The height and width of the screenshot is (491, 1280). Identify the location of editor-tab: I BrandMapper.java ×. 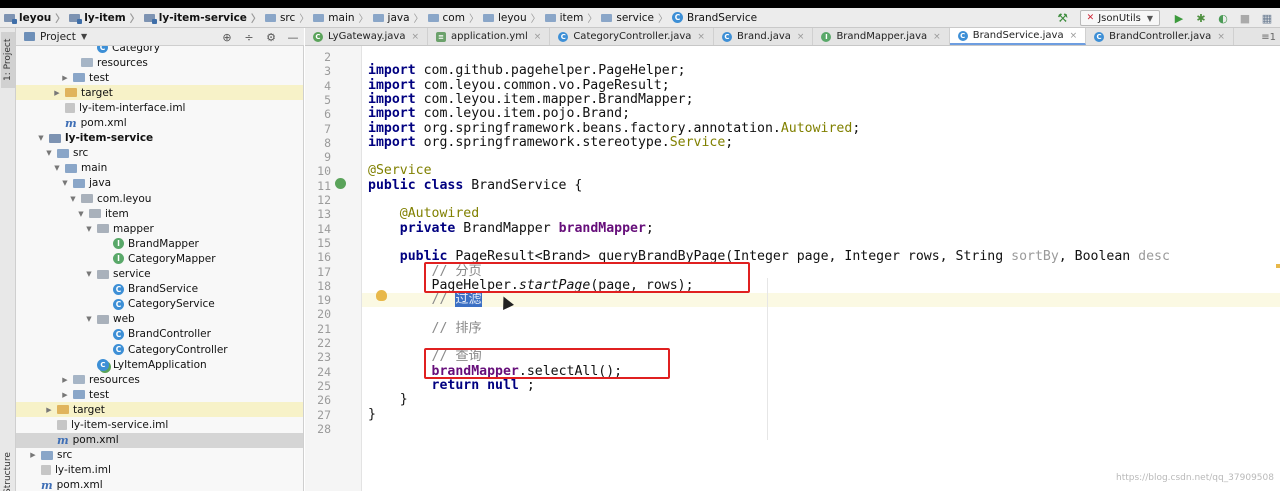
(881, 36).